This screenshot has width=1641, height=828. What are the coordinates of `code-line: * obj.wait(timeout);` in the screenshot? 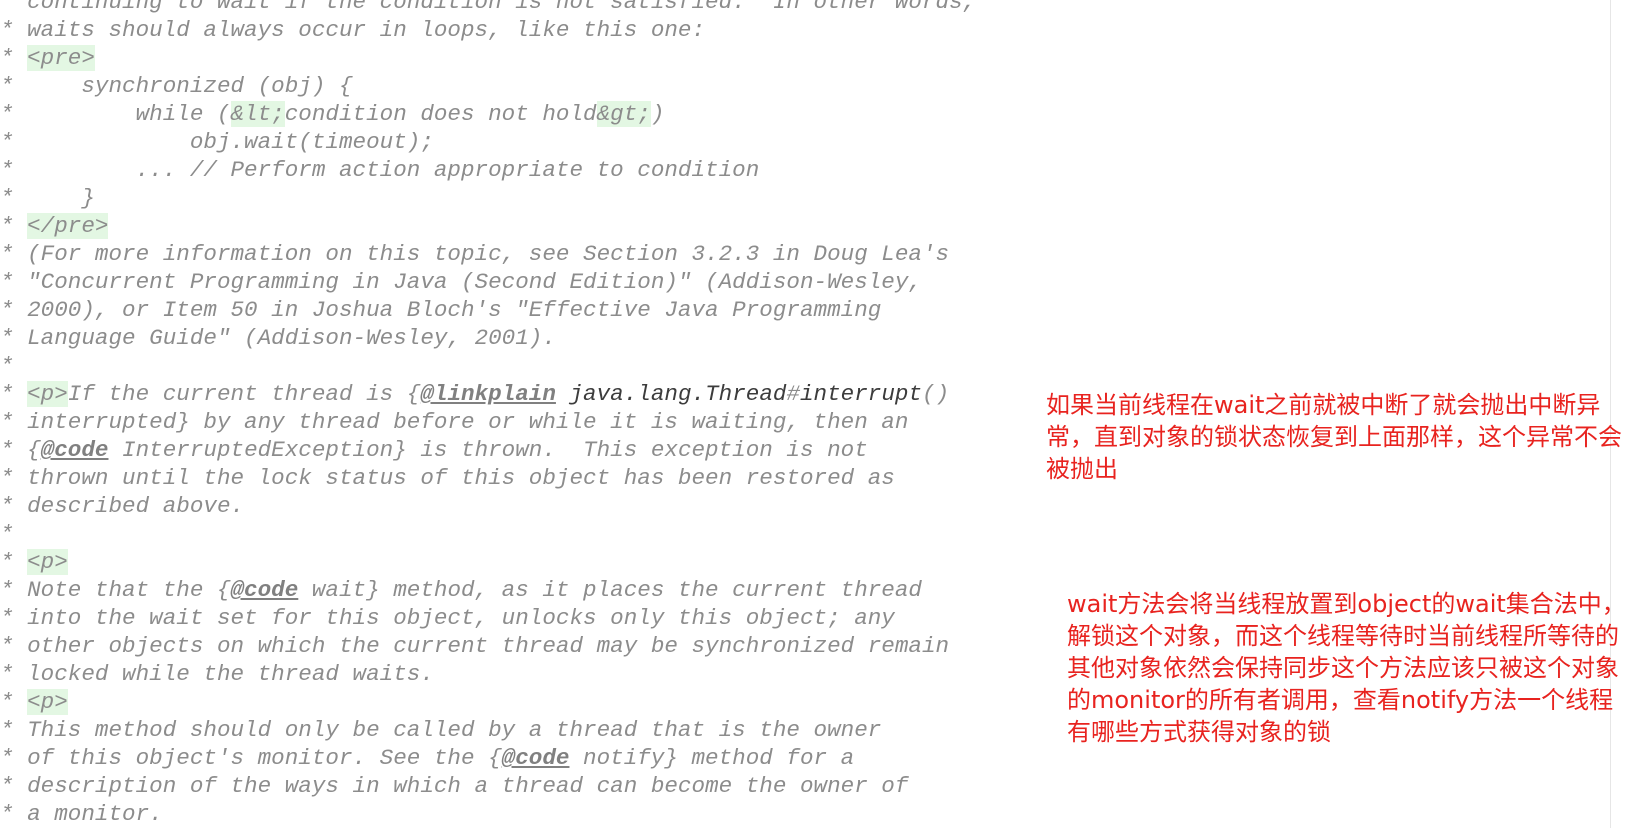 It's located at (217, 142).